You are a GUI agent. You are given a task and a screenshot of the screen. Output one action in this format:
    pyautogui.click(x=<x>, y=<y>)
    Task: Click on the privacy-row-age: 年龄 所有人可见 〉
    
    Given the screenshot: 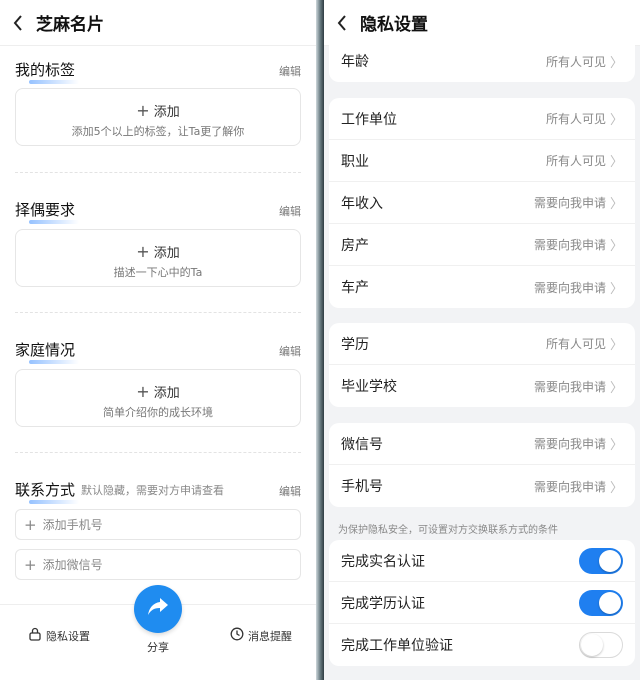 What is the action you would take?
    pyautogui.click(x=482, y=61)
    